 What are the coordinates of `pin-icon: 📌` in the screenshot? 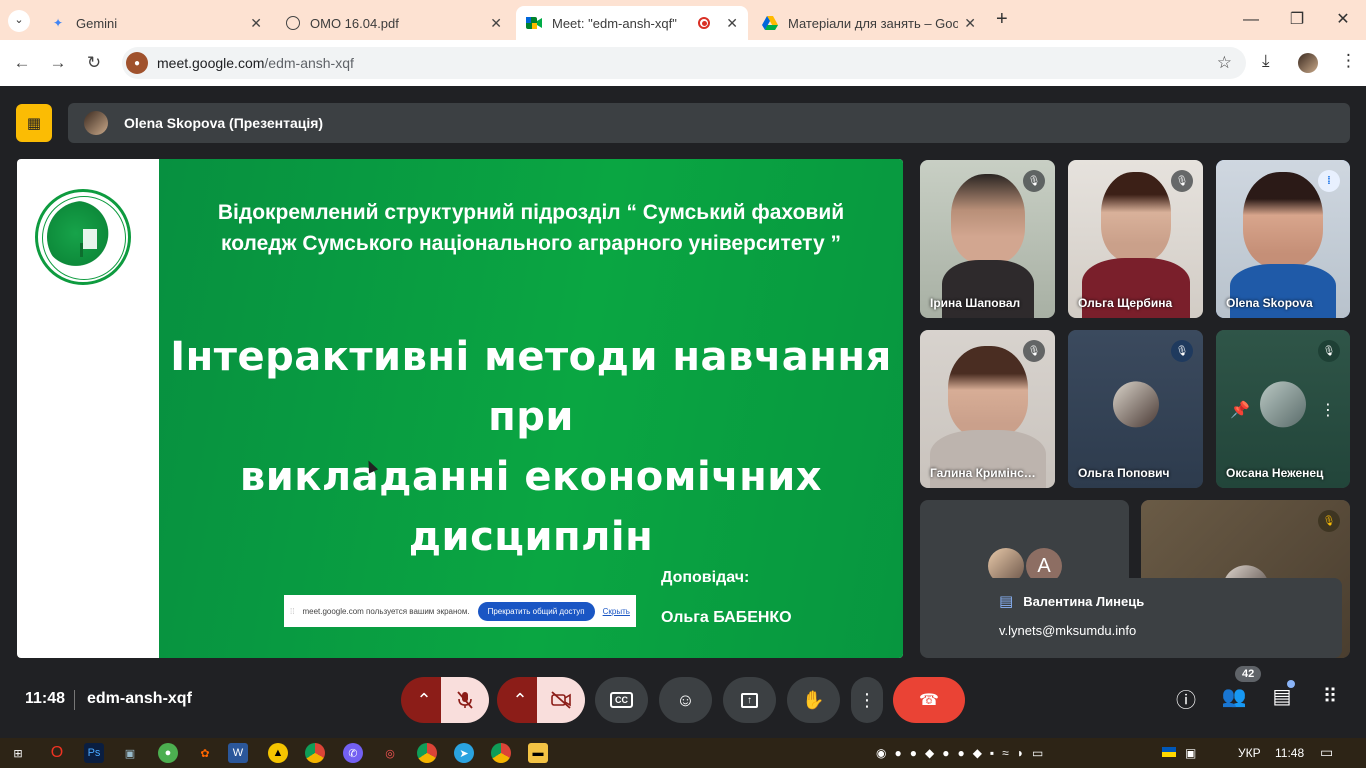 It's located at (1240, 410).